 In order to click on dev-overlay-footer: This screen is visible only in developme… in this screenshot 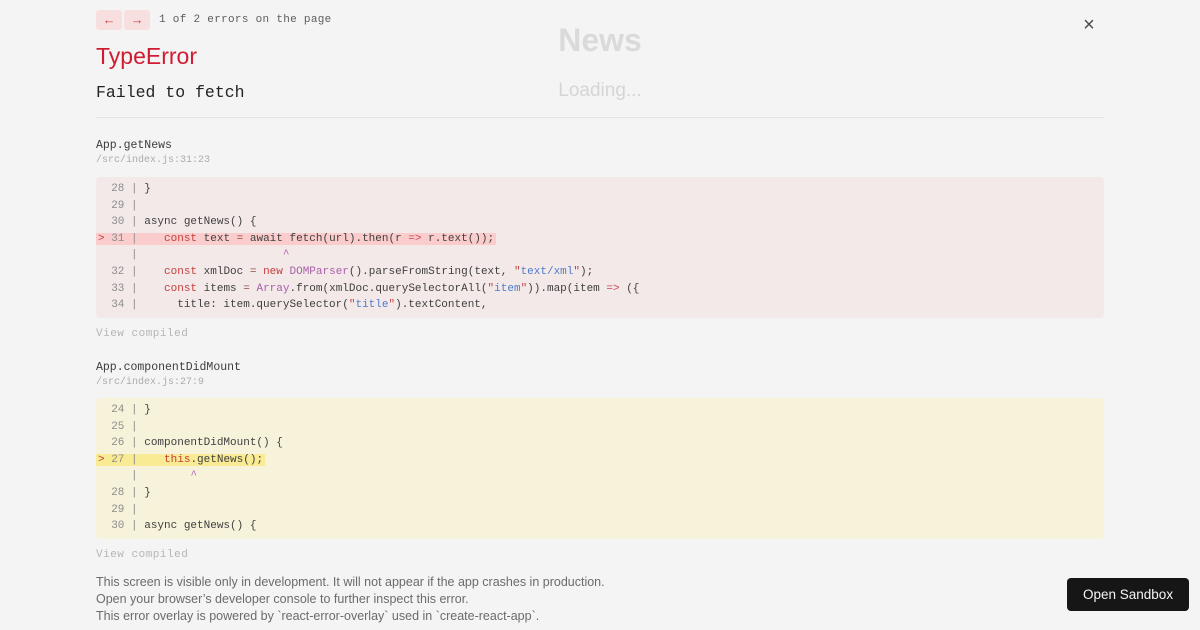, I will do `click(350, 599)`.